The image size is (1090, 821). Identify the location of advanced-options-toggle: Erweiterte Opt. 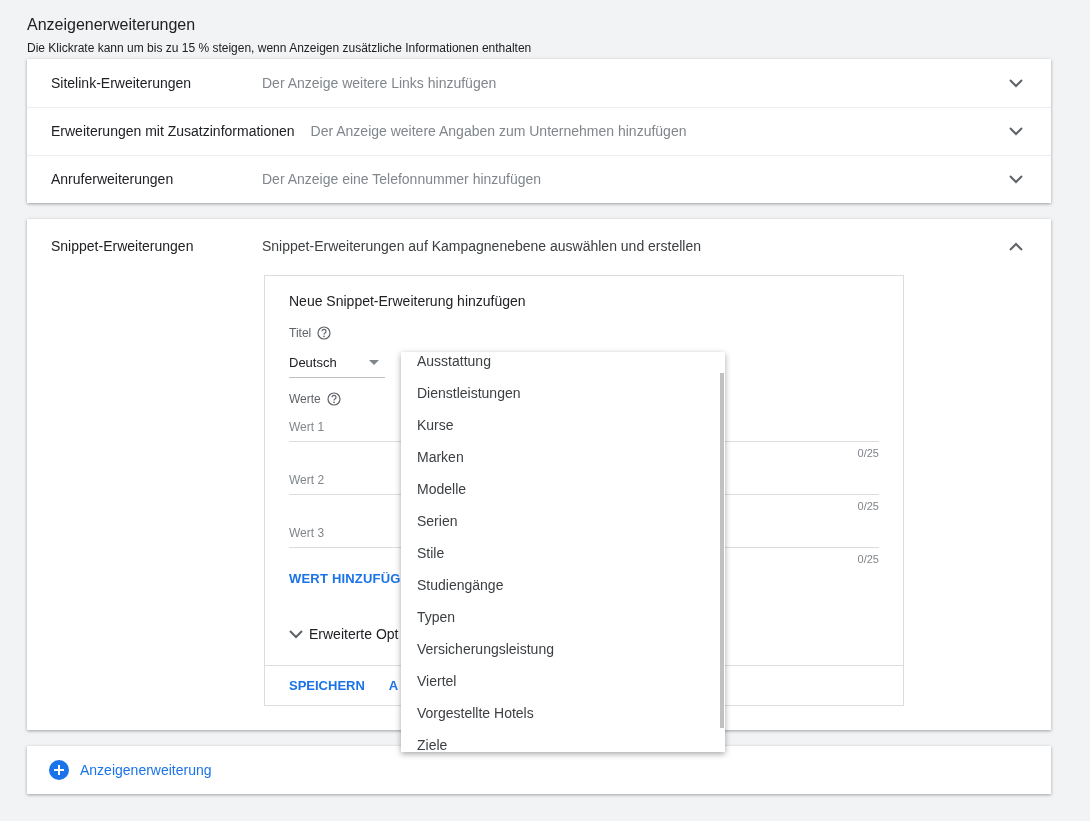
(344, 634).